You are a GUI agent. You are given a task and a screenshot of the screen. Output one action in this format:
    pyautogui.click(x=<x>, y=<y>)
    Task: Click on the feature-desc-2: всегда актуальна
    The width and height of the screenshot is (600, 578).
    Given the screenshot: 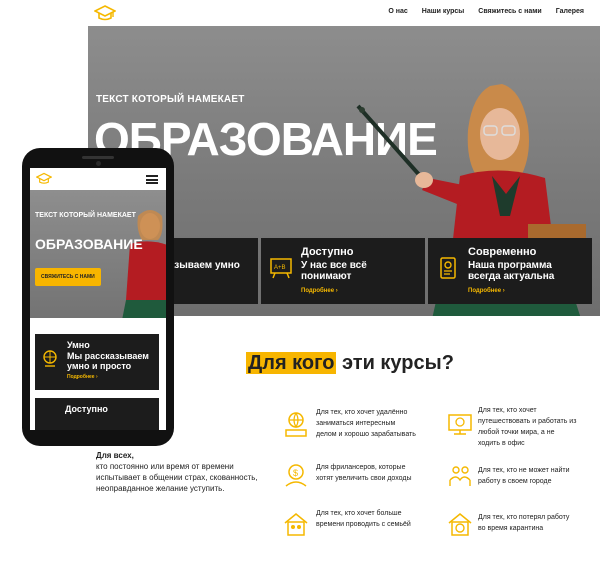 What is the action you would take?
    pyautogui.click(x=511, y=276)
    